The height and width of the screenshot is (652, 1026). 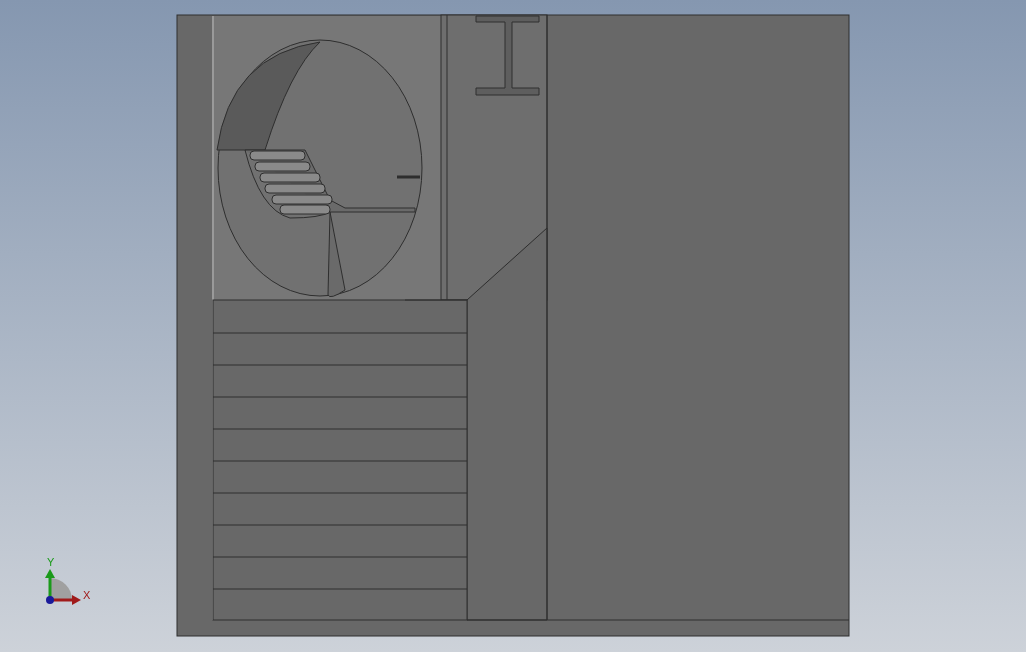 I want to click on y-axis-label: Y, so click(x=51, y=562).